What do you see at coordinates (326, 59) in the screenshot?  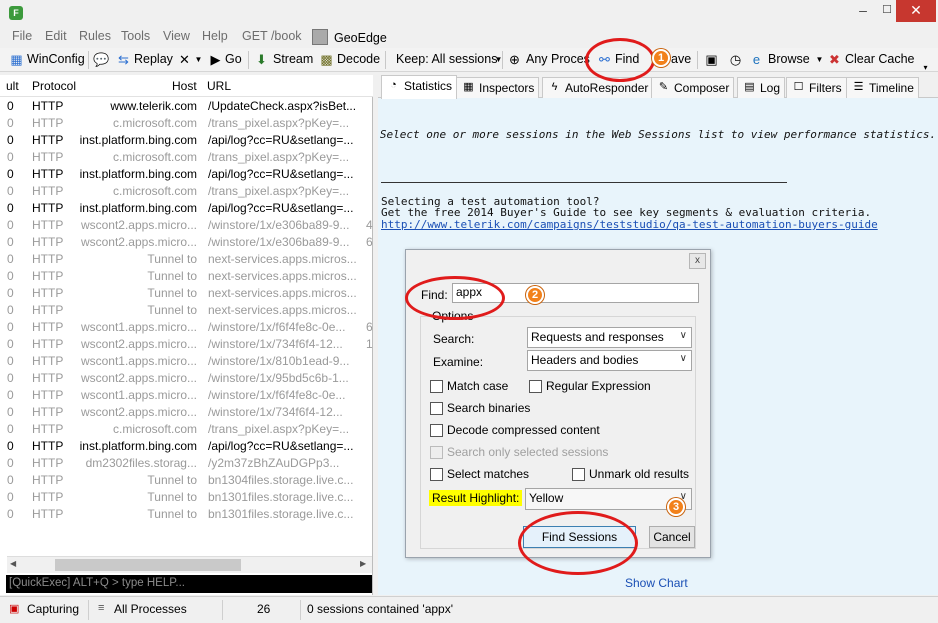 I see `decode-icon: ▩` at bounding box center [326, 59].